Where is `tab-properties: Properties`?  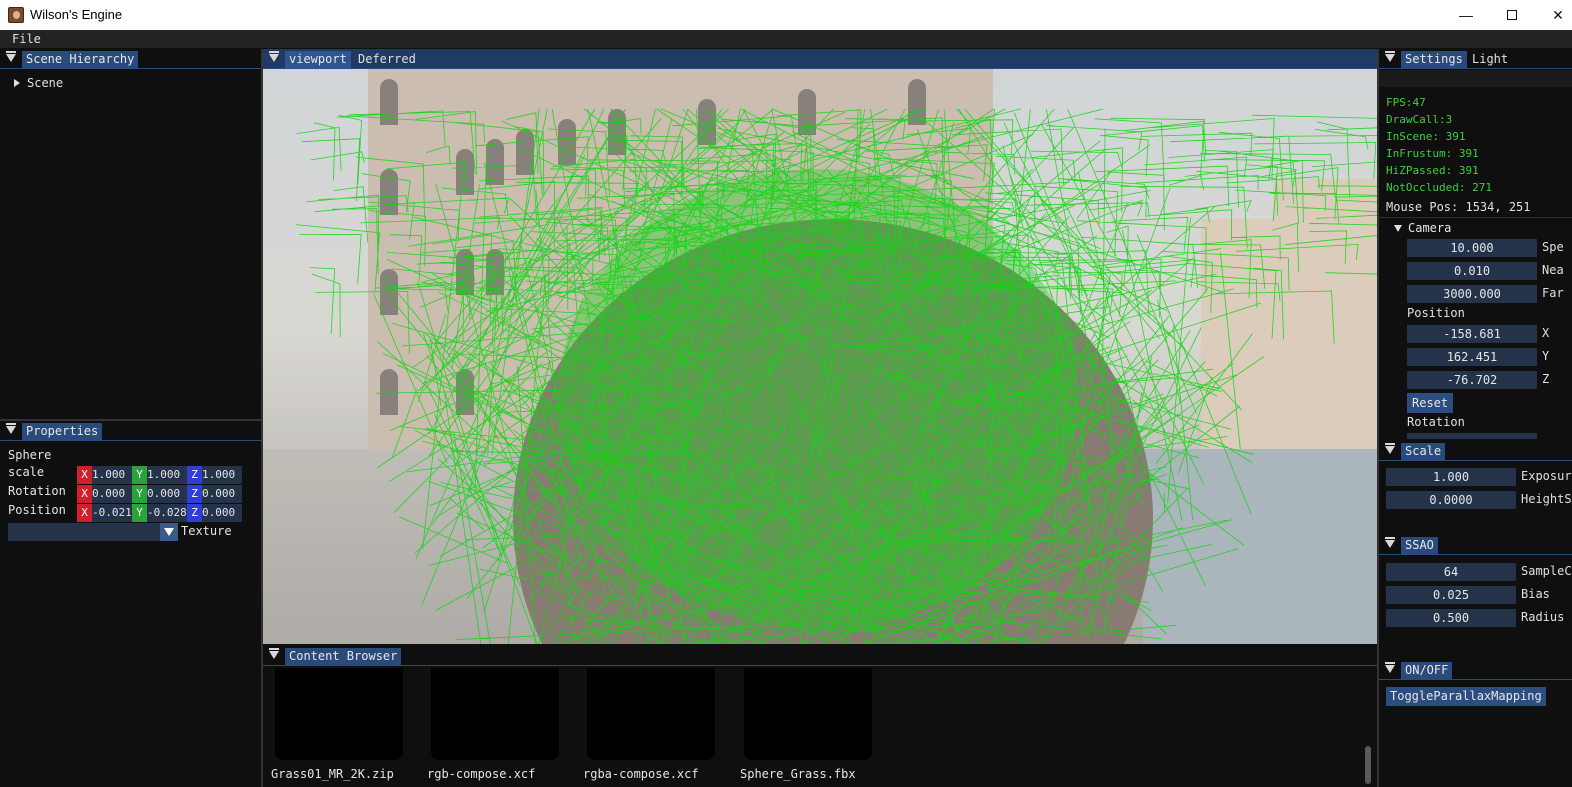 tab-properties: Properties is located at coordinates (62, 432).